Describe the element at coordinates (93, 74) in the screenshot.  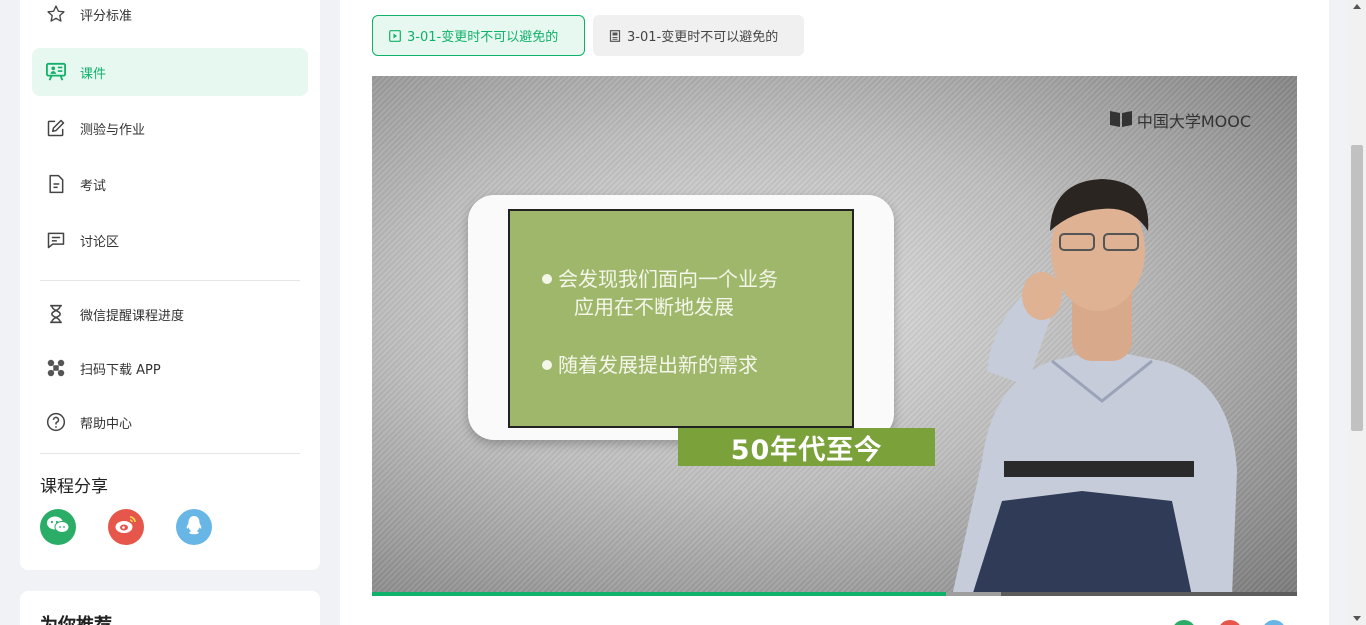
I see `sidebar-item-label: 课件` at that location.